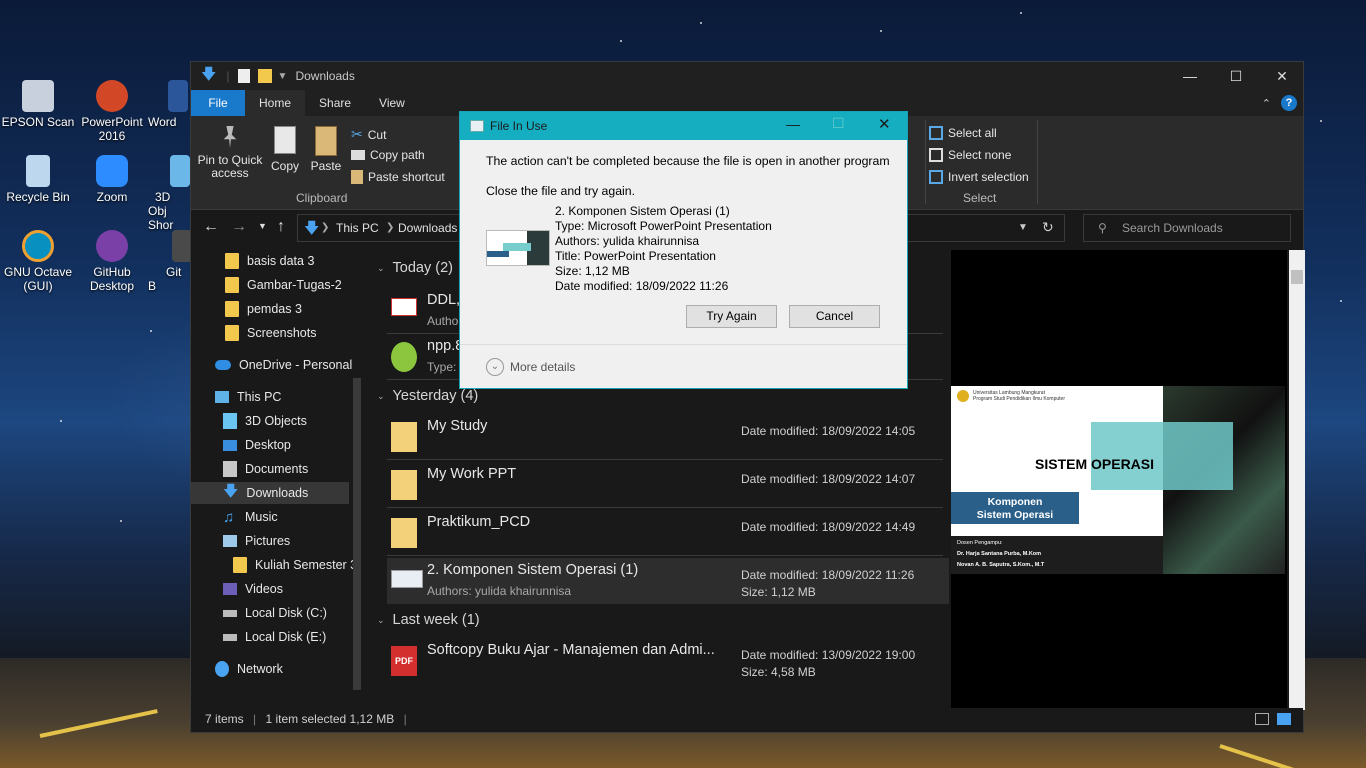  Describe the element at coordinates (211, 227) in the screenshot. I see `back-icon: ←` at that location.